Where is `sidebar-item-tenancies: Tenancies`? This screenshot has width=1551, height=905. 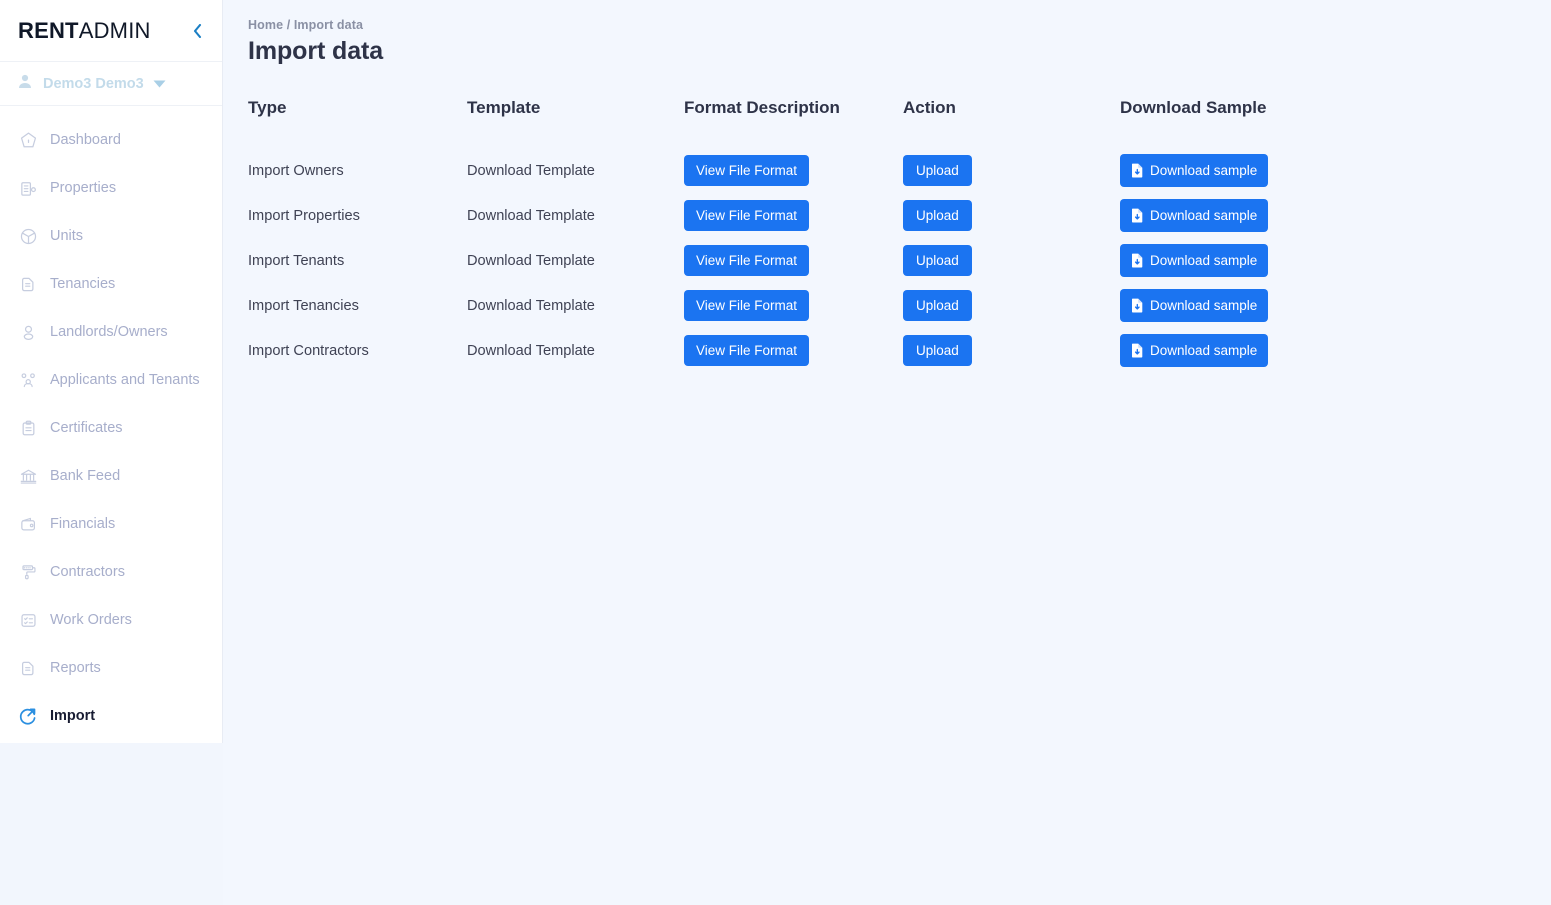 sidebar-item-tenancies: Tenancies is located at coordinates (111, 284).